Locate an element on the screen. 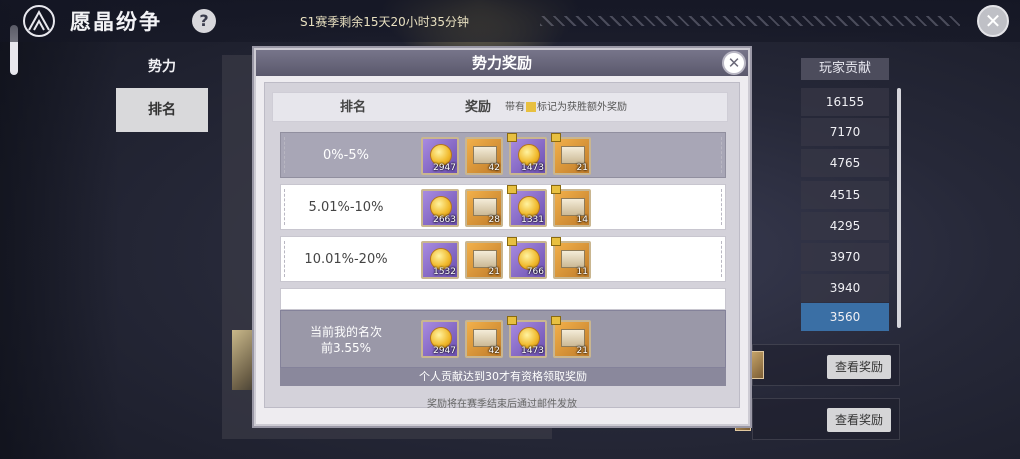 The image size is (1020, 459). page-title: 愿晶纷争 is located at coordinates (116, 22).